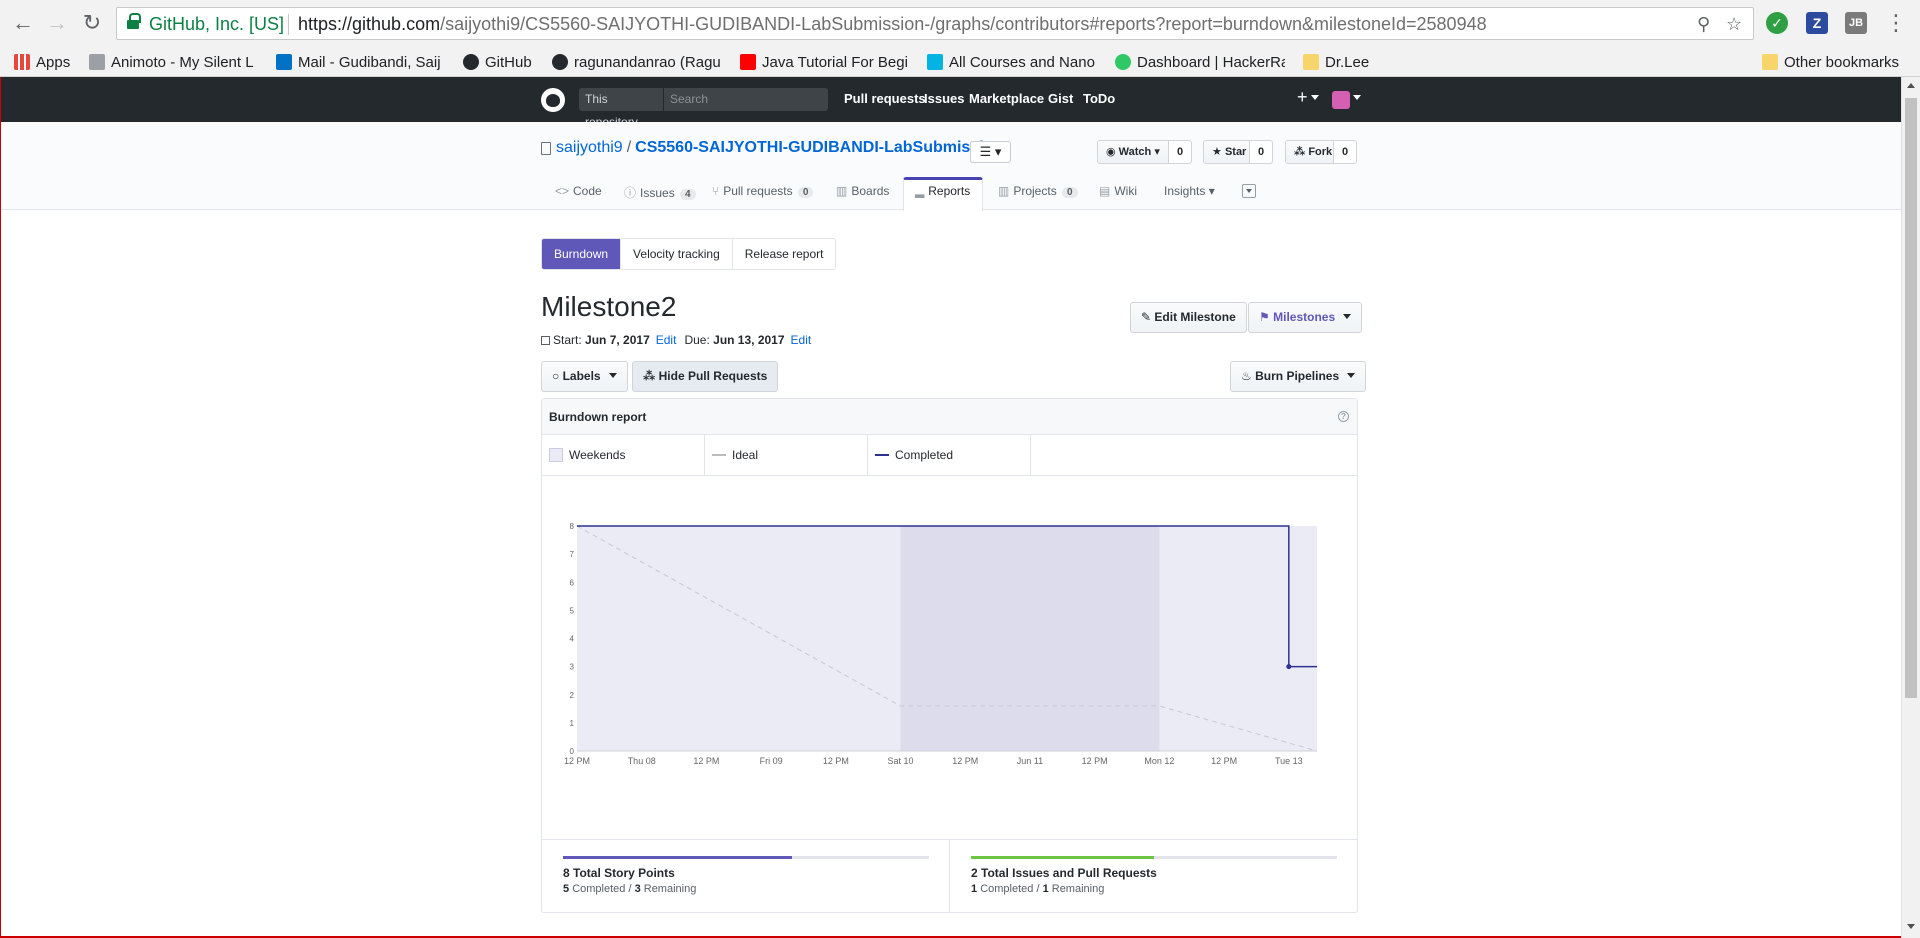  I want to click on completed-swatch, so click(882, 455).